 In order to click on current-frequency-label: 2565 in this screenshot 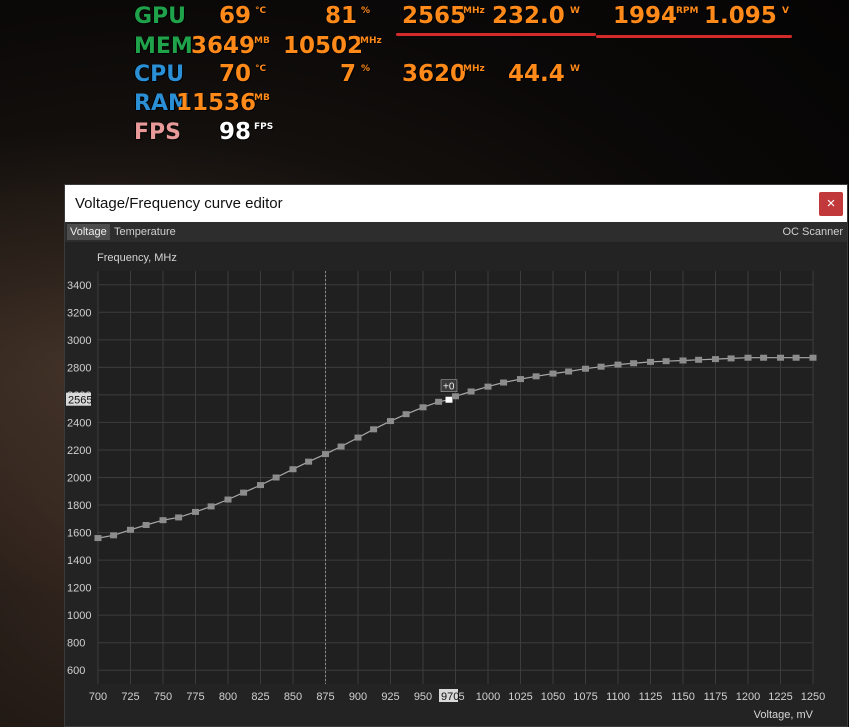, I will do `click(80, 401)`.